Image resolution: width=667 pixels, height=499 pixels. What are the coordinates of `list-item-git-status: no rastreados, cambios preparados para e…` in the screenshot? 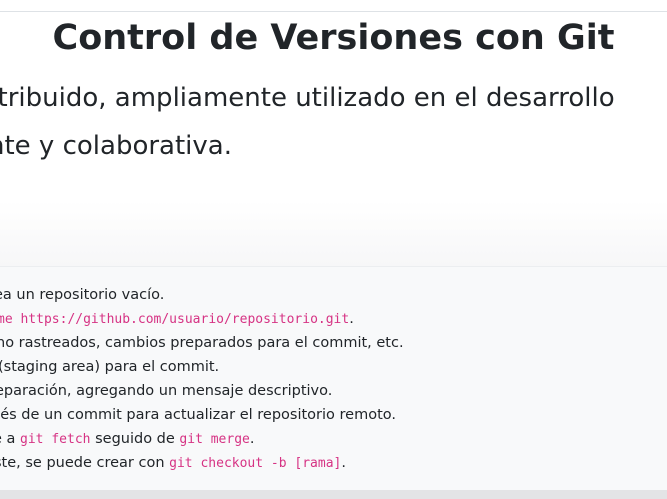 It's located at (333, 343).